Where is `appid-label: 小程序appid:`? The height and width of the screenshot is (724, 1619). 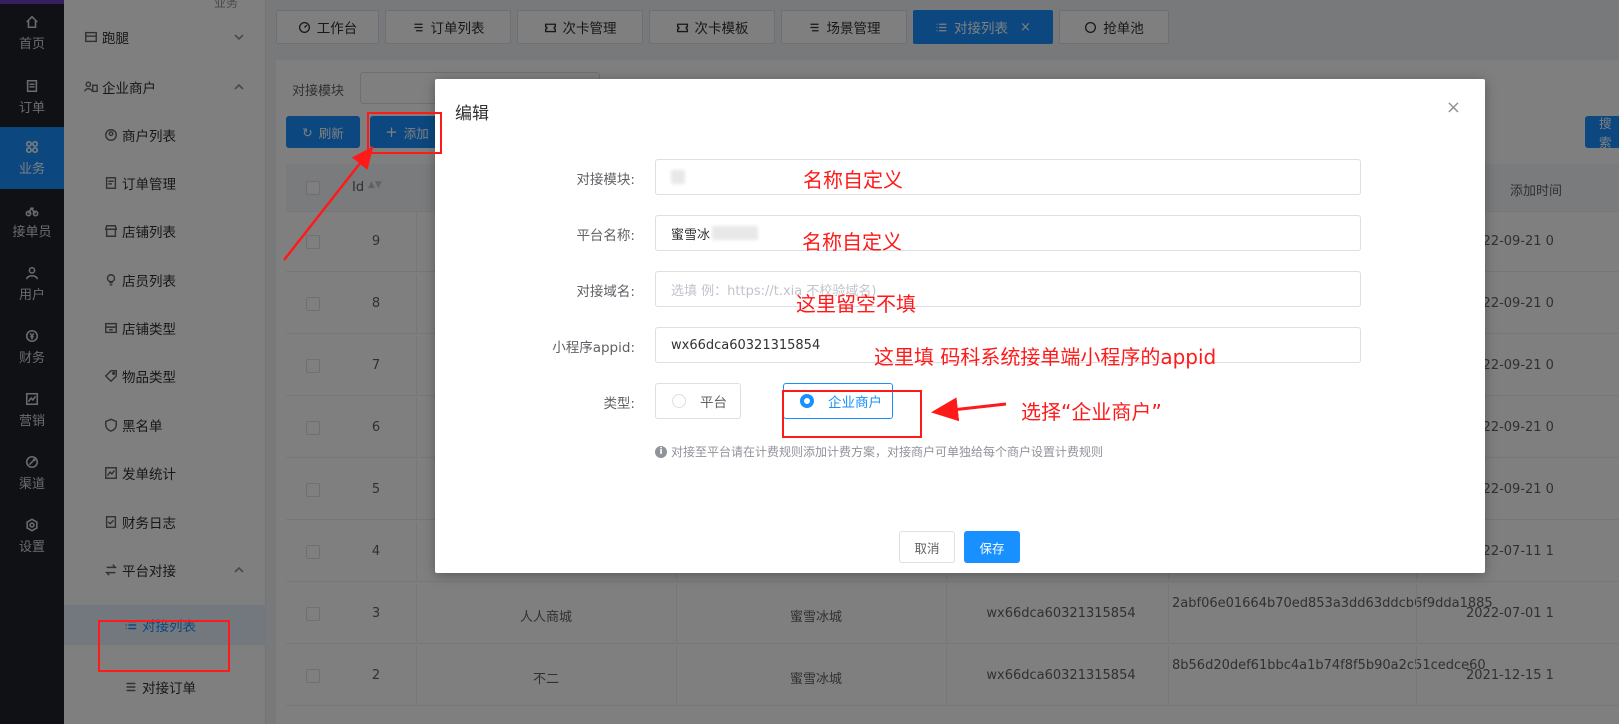 appid-label: 小程序appid: is located at coordinates (593, 348).